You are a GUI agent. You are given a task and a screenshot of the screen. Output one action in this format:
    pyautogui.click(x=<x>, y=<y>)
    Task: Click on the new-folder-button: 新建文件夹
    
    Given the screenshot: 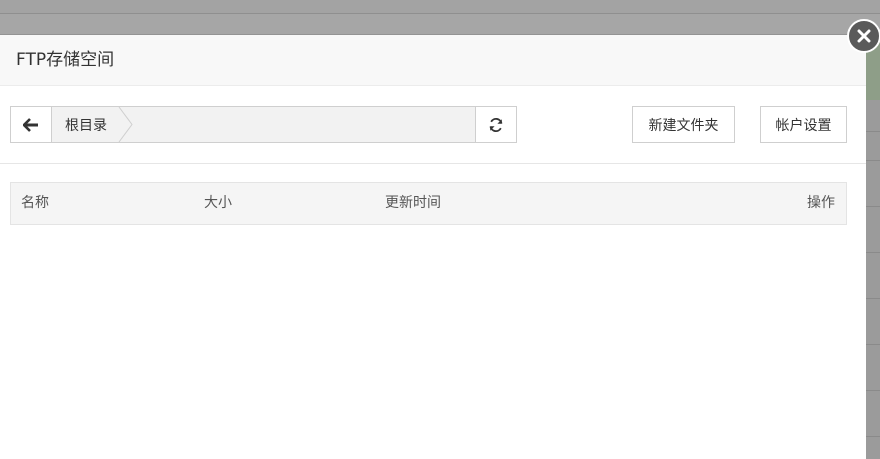 What is the action you would take?
    pyautogui.click(x=683, y=124)
    